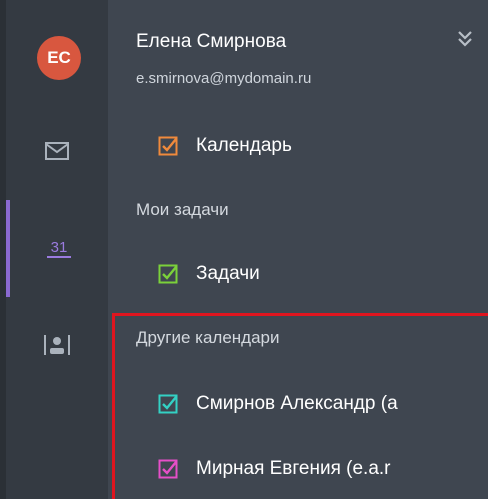 This screenshot has height=499, width=488. Describe the element at coordinates (8, 248) in the screenshot. I see `active-indicator` at that location.